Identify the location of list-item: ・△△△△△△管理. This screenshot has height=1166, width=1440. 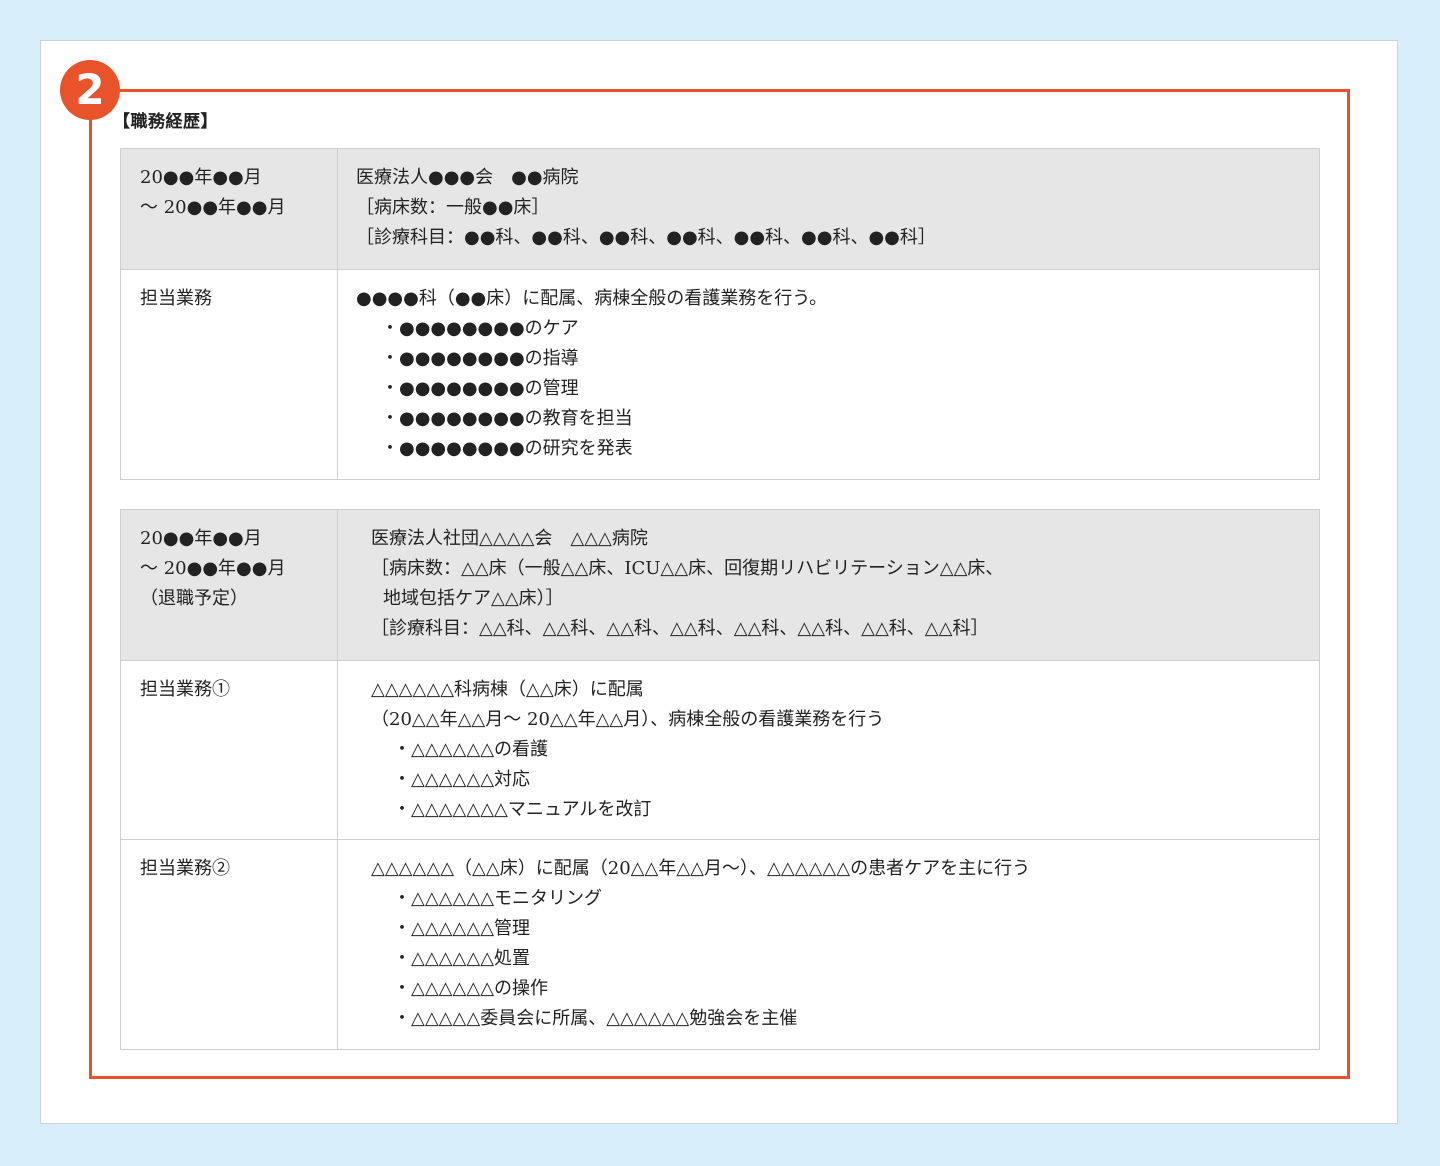
(462, 928).